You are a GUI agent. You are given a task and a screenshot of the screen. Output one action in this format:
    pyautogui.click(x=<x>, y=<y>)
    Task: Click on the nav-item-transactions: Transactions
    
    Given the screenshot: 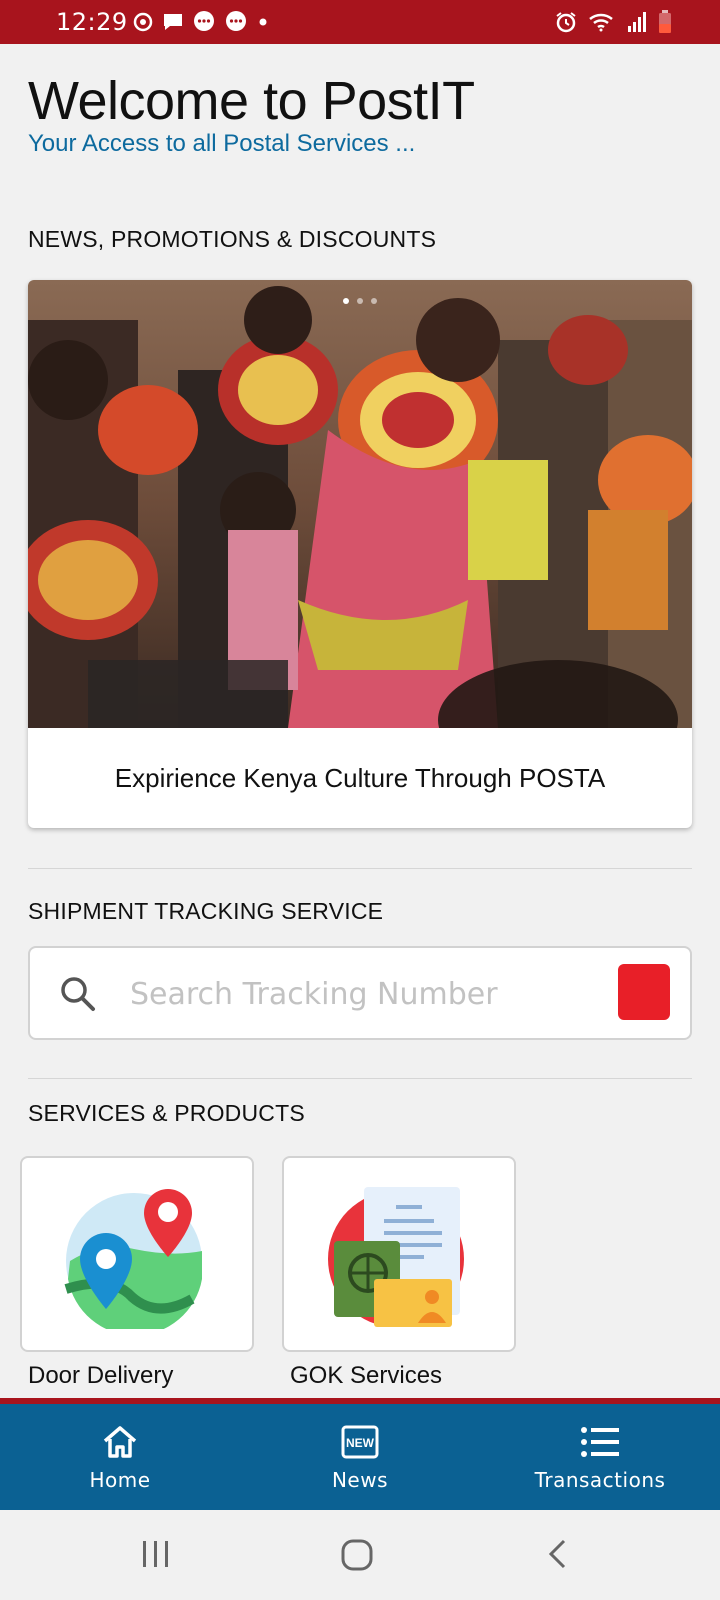 What is the action you would take?
    pyautogui.click(x=600, y=1457)
    